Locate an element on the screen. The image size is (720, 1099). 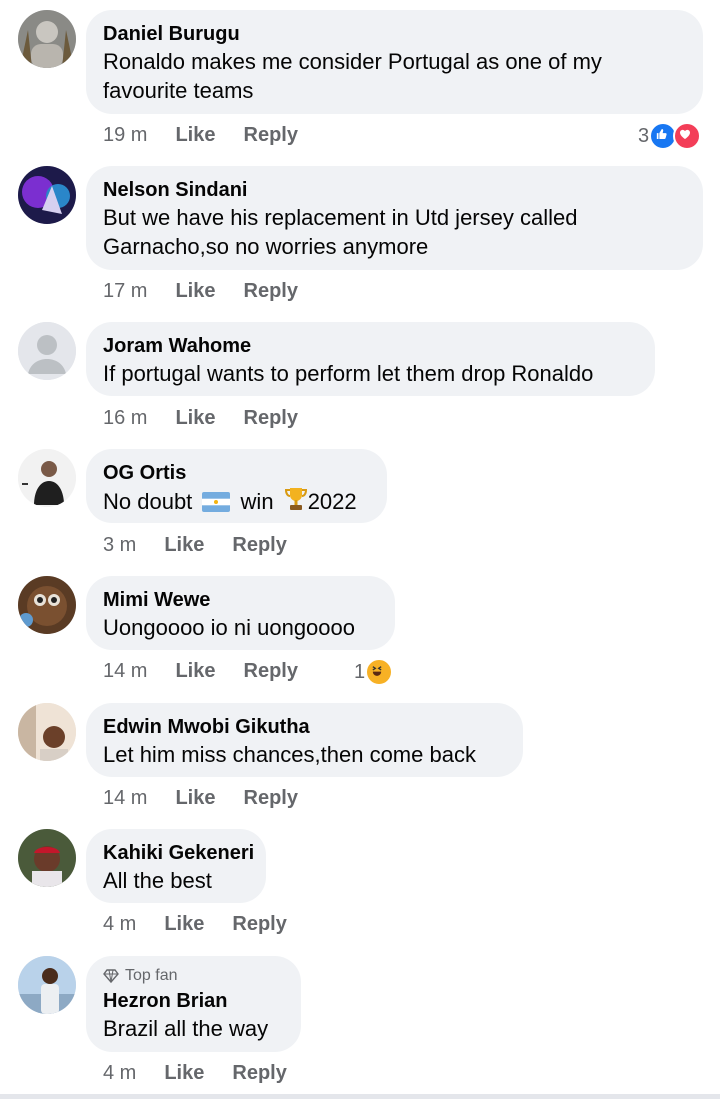
commenter-name: Edwin Mwobi Gikutha is located at coordinates (304, 727).